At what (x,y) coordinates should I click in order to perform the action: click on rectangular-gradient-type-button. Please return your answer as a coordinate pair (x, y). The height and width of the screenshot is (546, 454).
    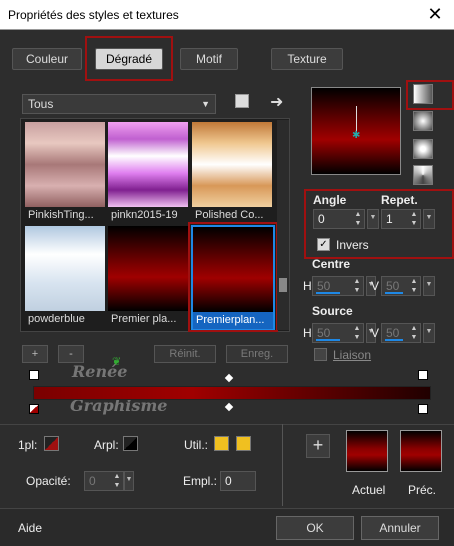
    Looking at the image, I should click on (423, 121).